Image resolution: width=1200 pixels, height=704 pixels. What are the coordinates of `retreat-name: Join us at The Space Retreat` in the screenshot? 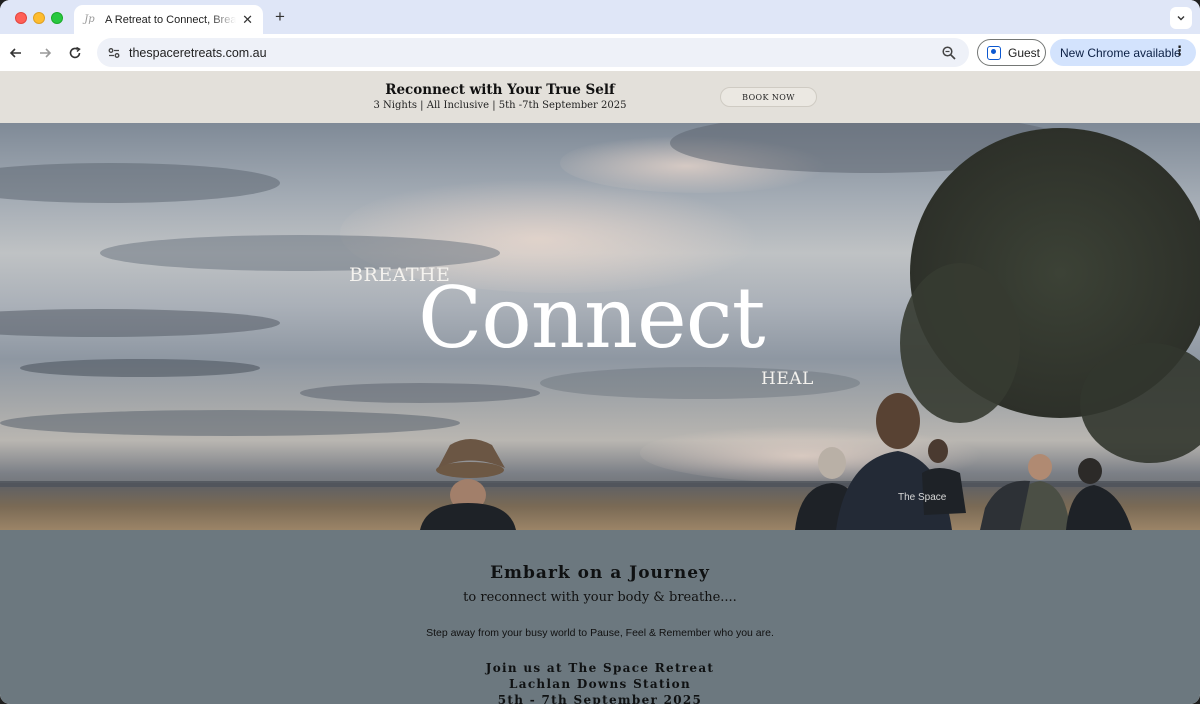 It's located at (600, 668).